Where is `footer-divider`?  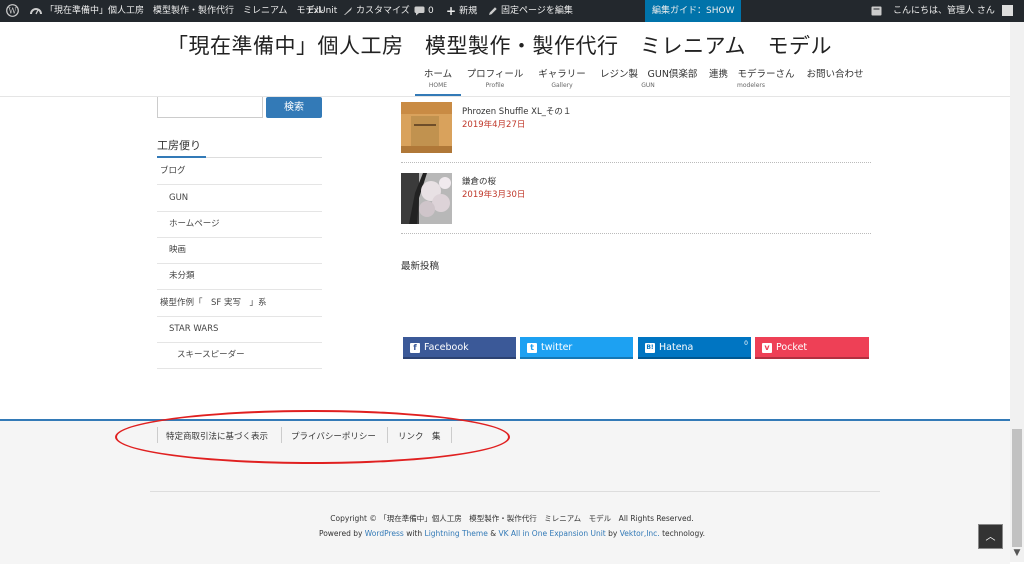
footer-divider is located at coordinates (515, 491).